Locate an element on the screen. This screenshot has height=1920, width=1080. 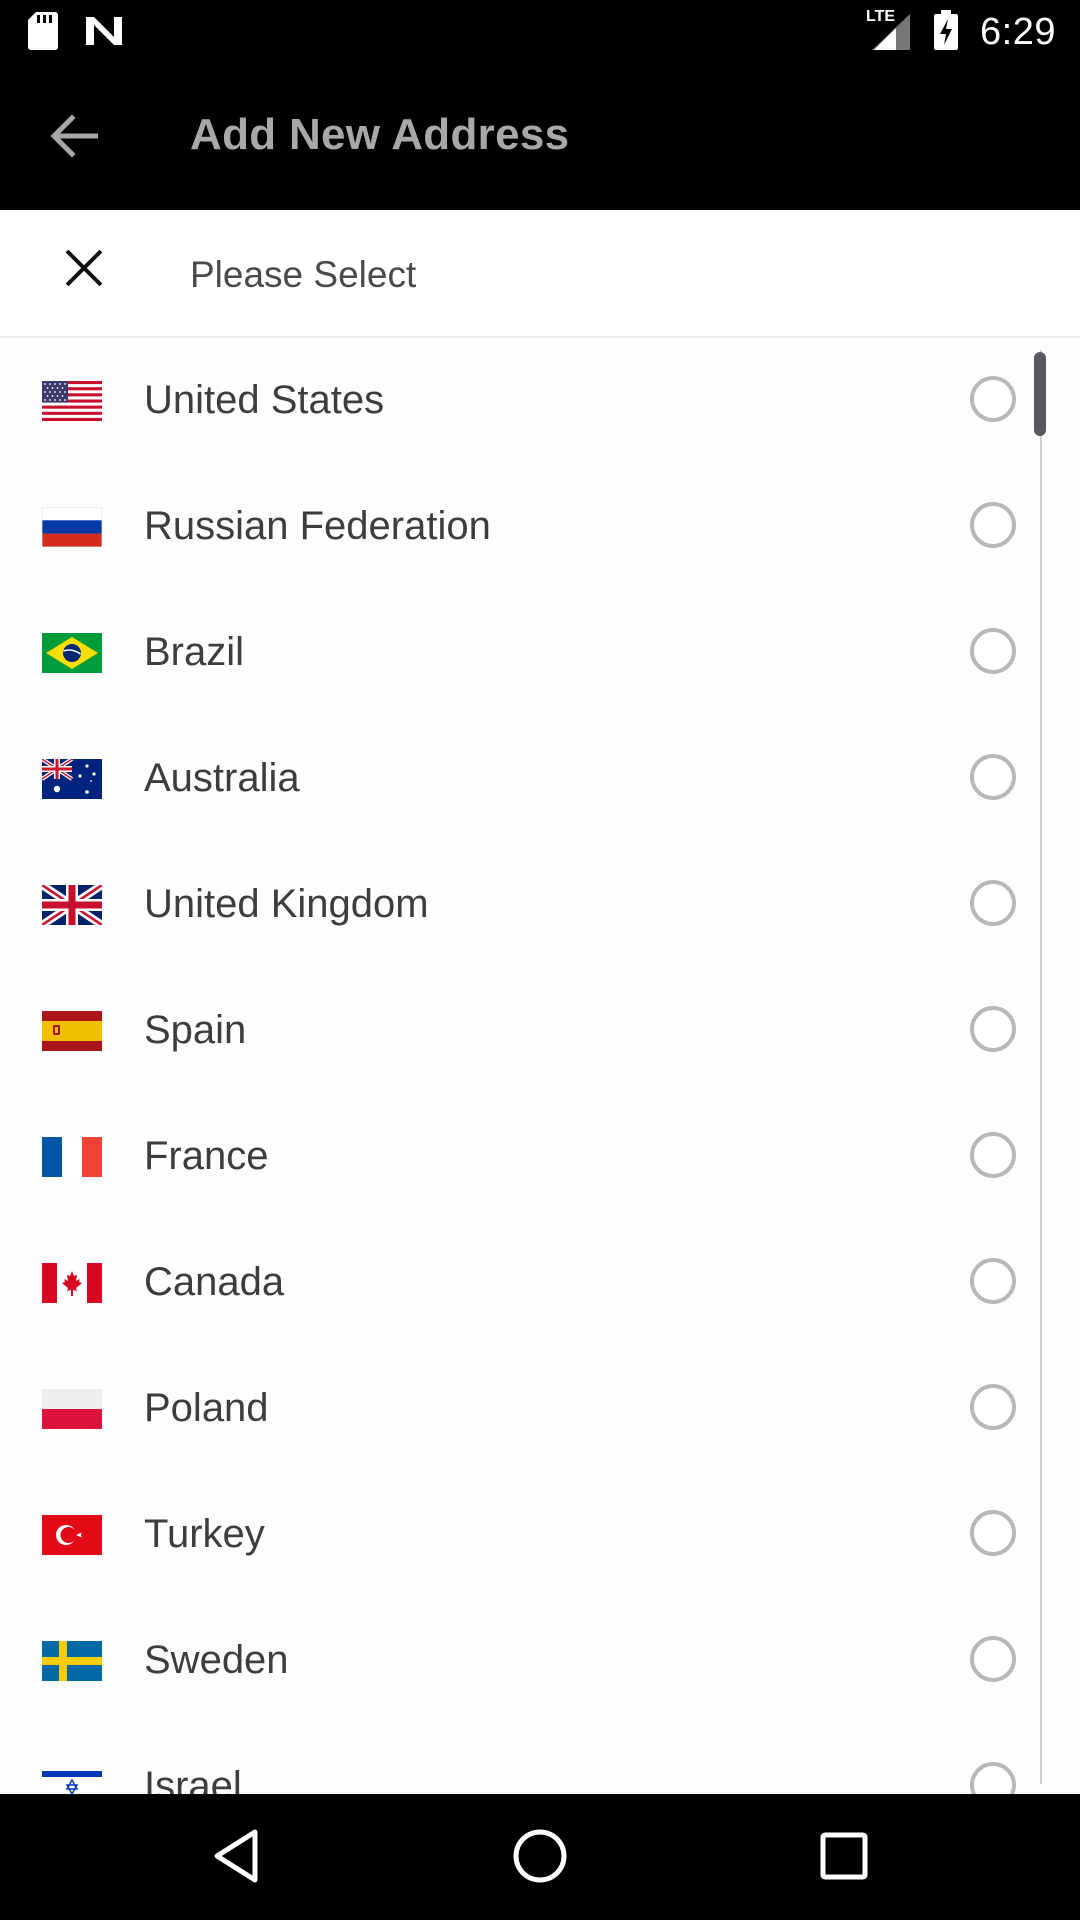
country-option-turkey: Turkey is located at coordinates (520, 1535).